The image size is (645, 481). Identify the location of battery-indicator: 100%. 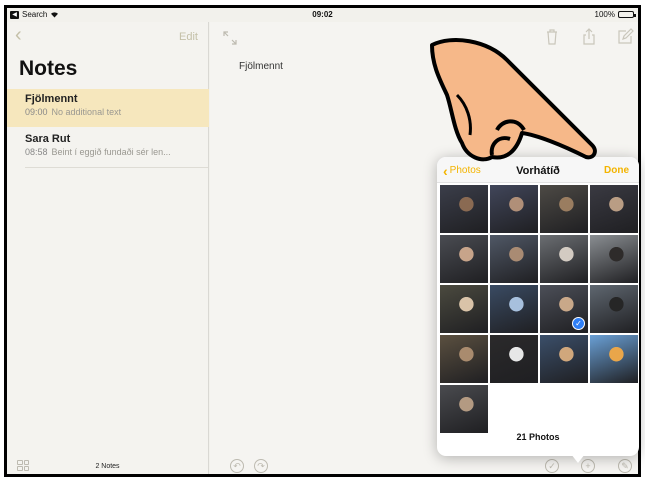
(615, 14).